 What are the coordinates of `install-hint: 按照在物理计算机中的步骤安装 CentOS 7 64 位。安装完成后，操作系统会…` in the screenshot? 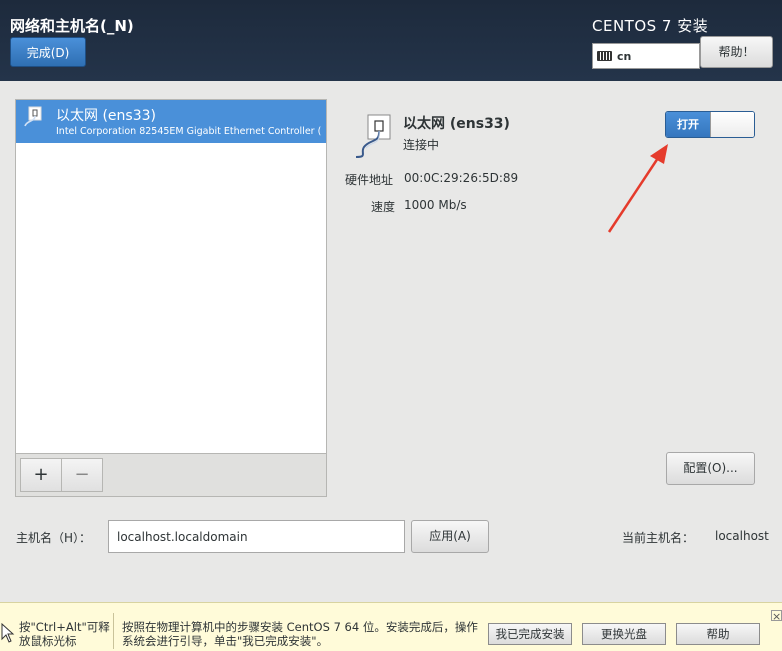 It's located at (300, 634).